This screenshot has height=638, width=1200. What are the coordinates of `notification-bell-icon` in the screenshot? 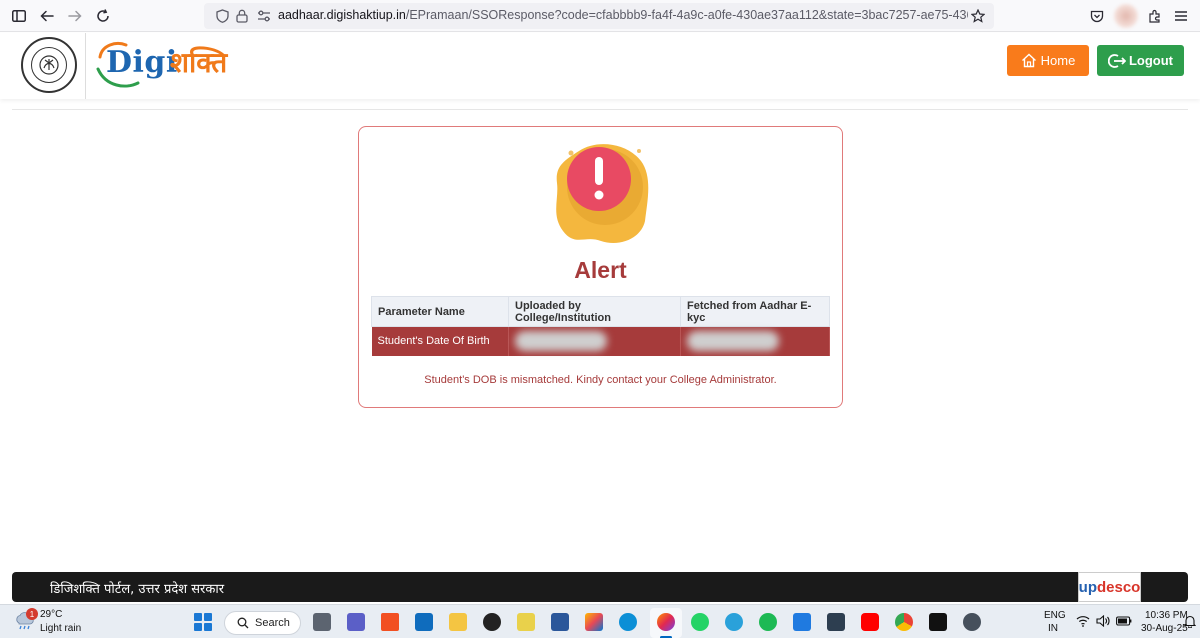 It's located at (1190, 621).